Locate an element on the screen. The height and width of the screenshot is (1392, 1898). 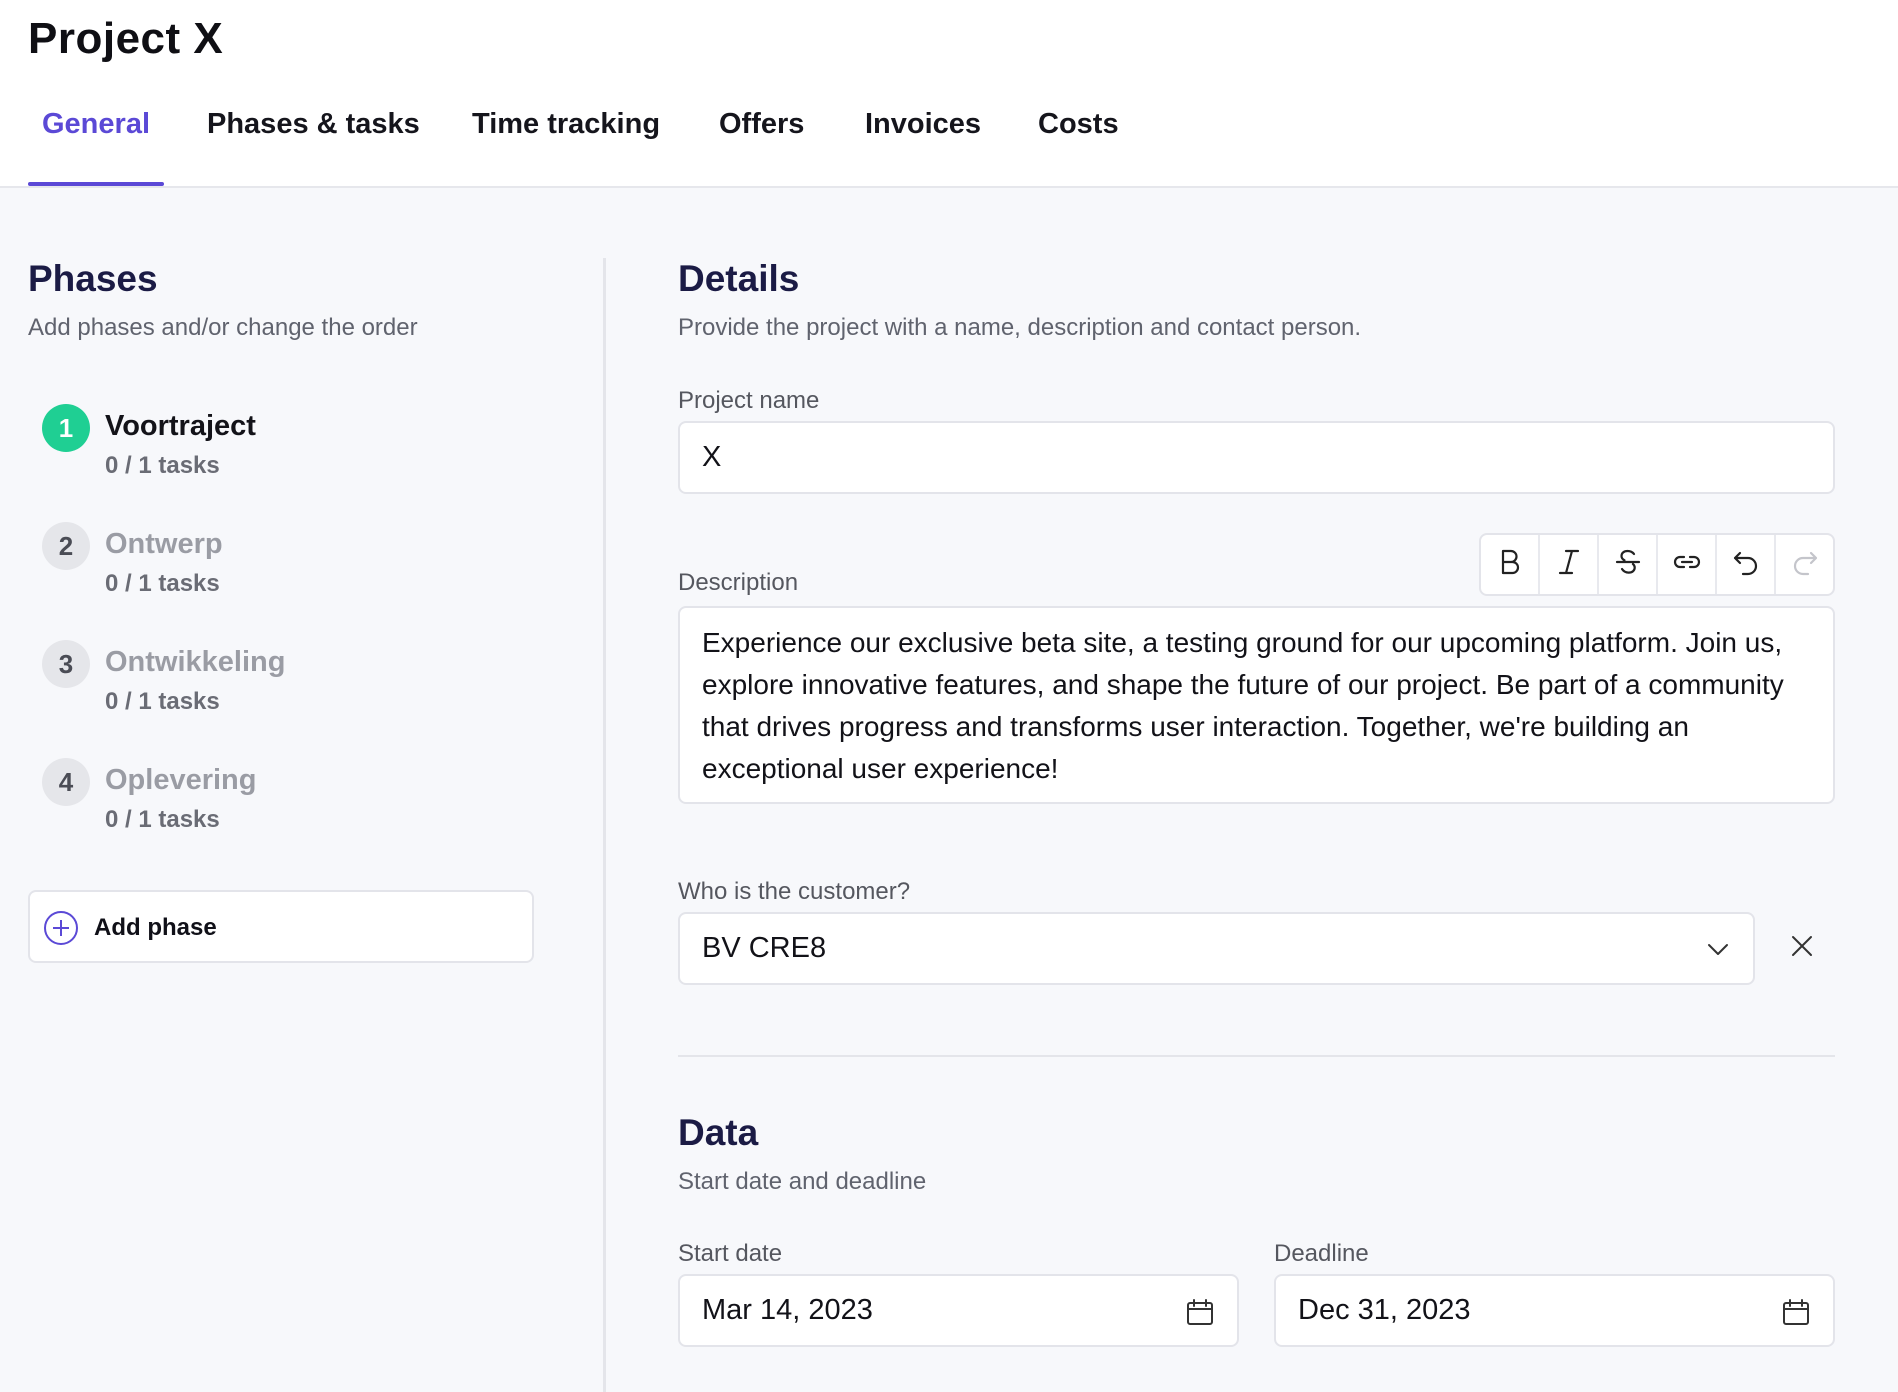
tab-general: General is located at coordinates (96, 124).